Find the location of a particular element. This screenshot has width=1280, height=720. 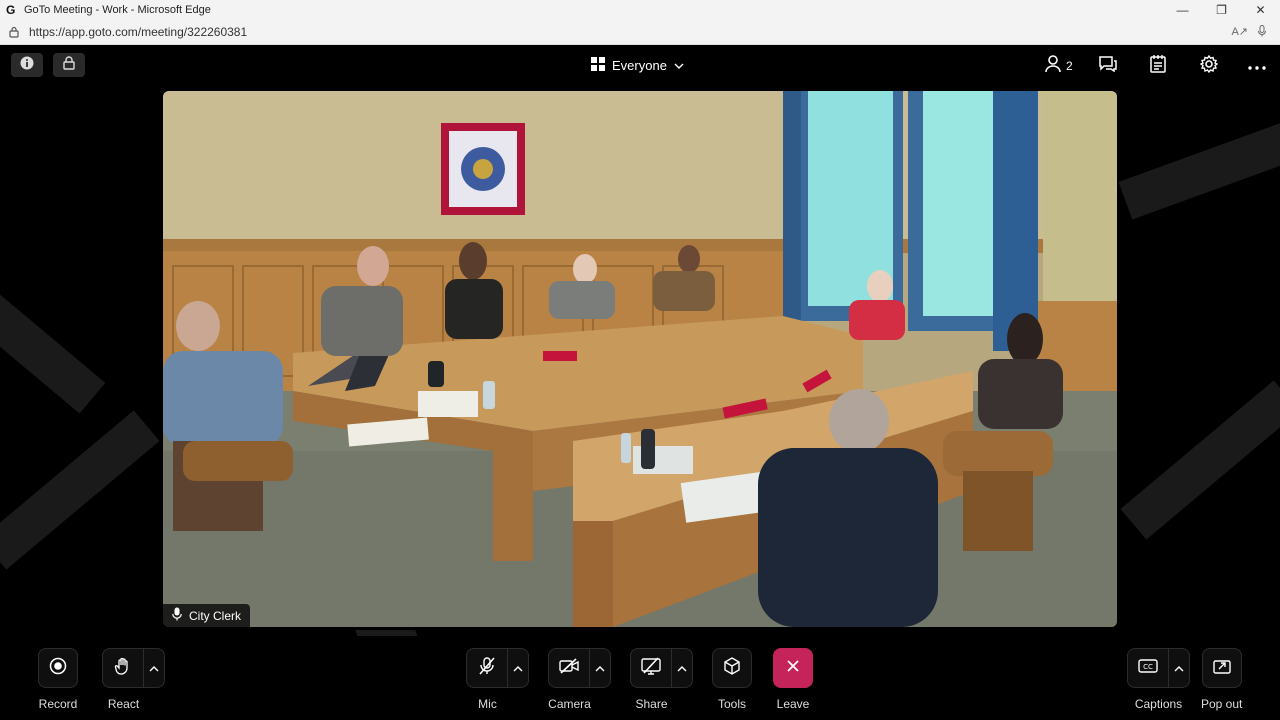

react-label: React is located at coordinates (123, 704).